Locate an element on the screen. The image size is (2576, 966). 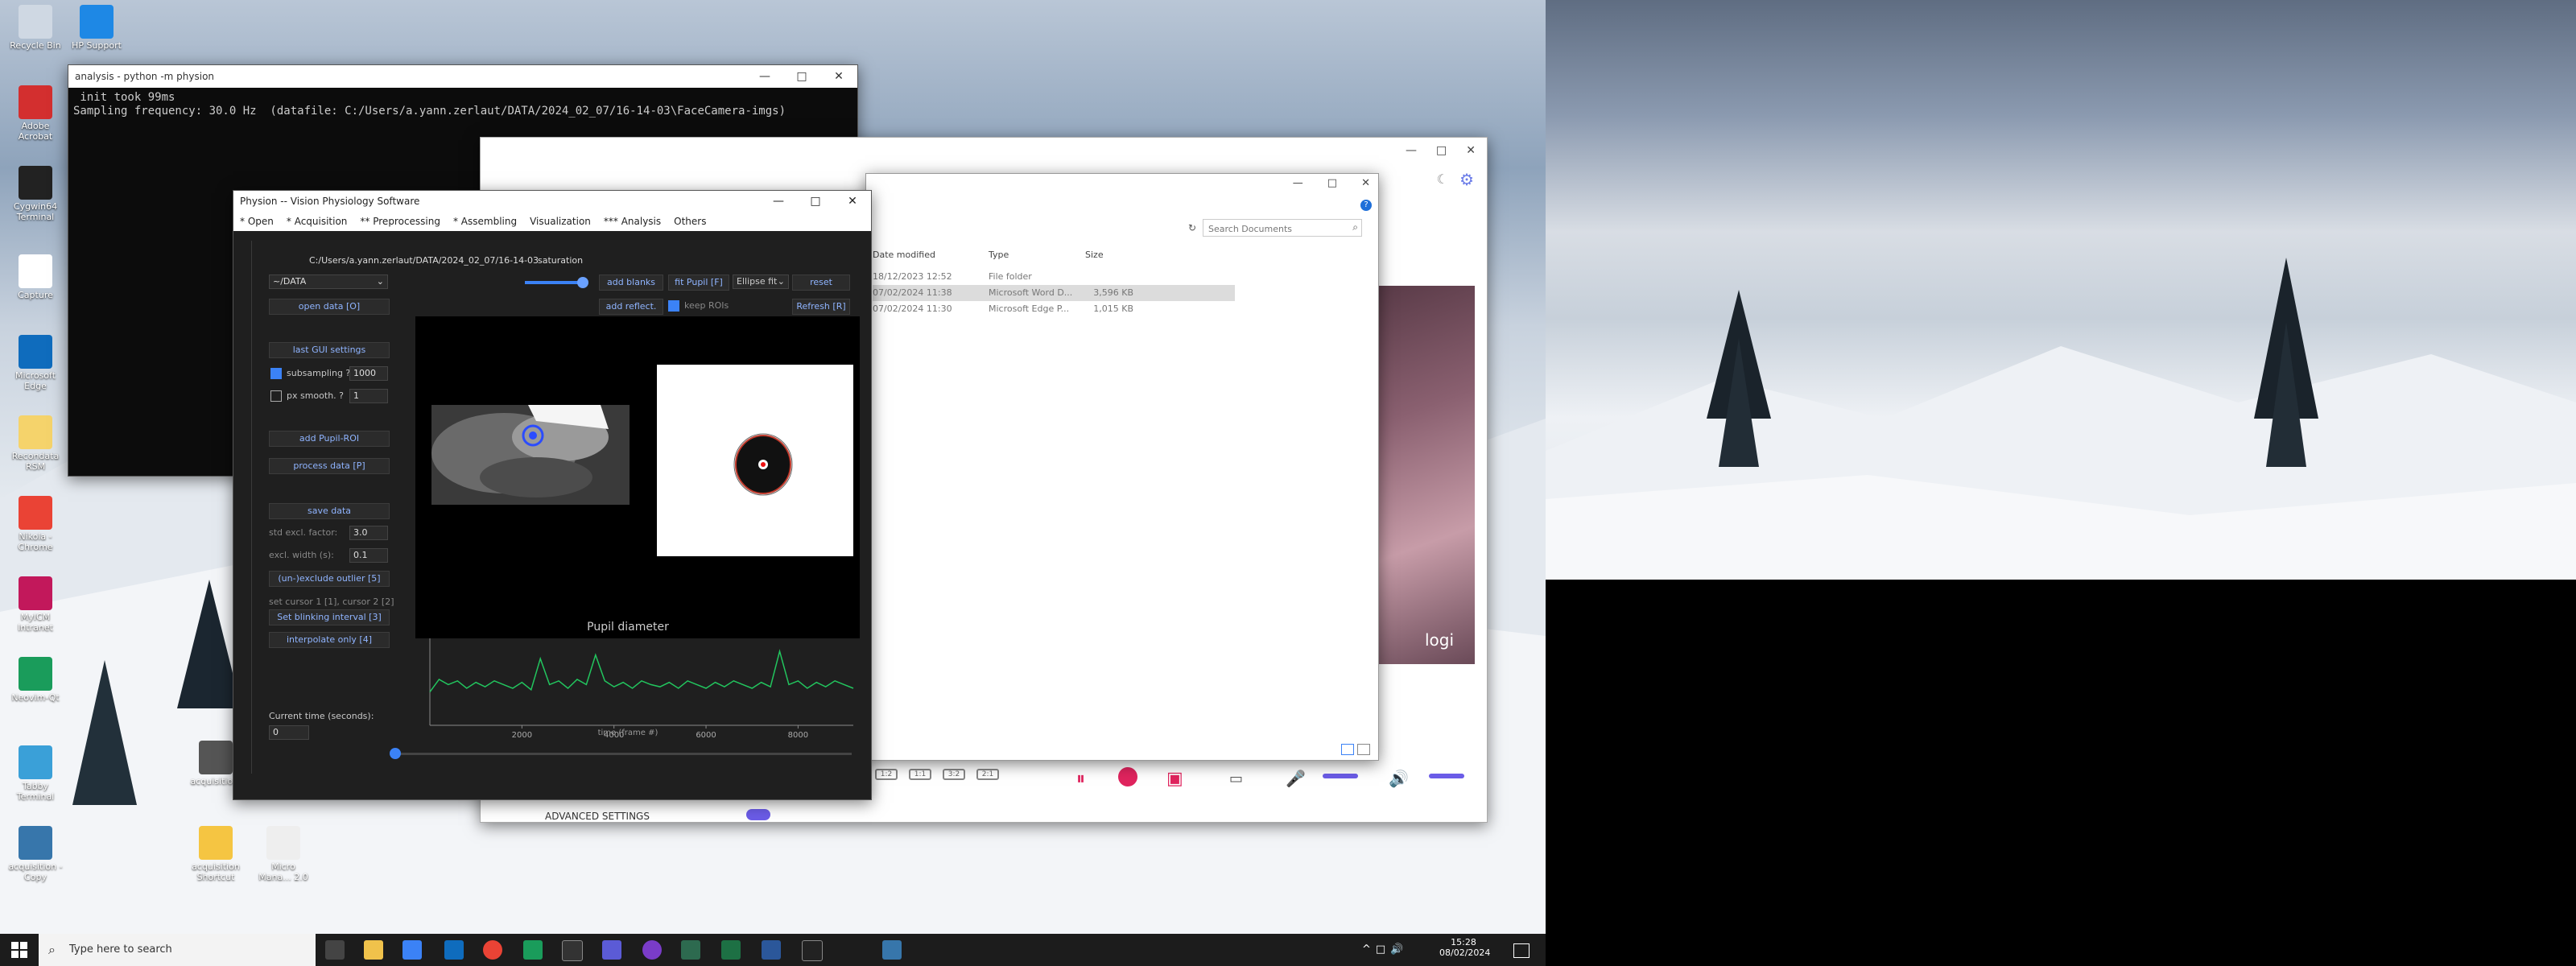
pxsmooth-input: 1 is located at coordinates (368, 396).